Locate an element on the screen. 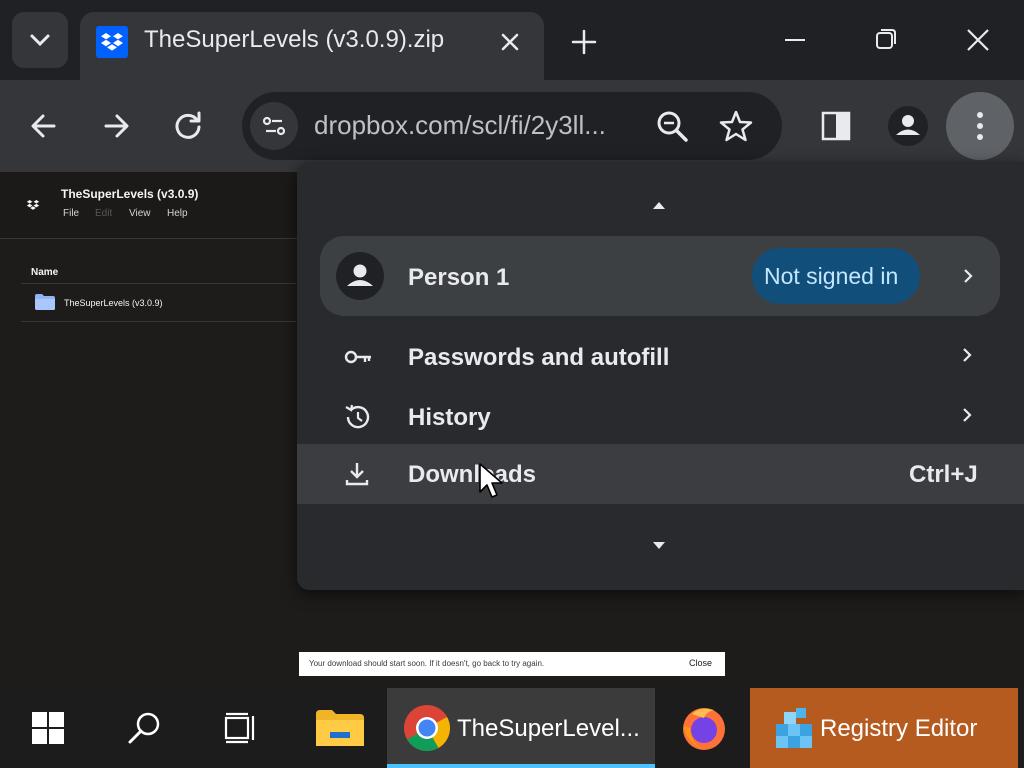  avatar is located at coordinates (360, 276).